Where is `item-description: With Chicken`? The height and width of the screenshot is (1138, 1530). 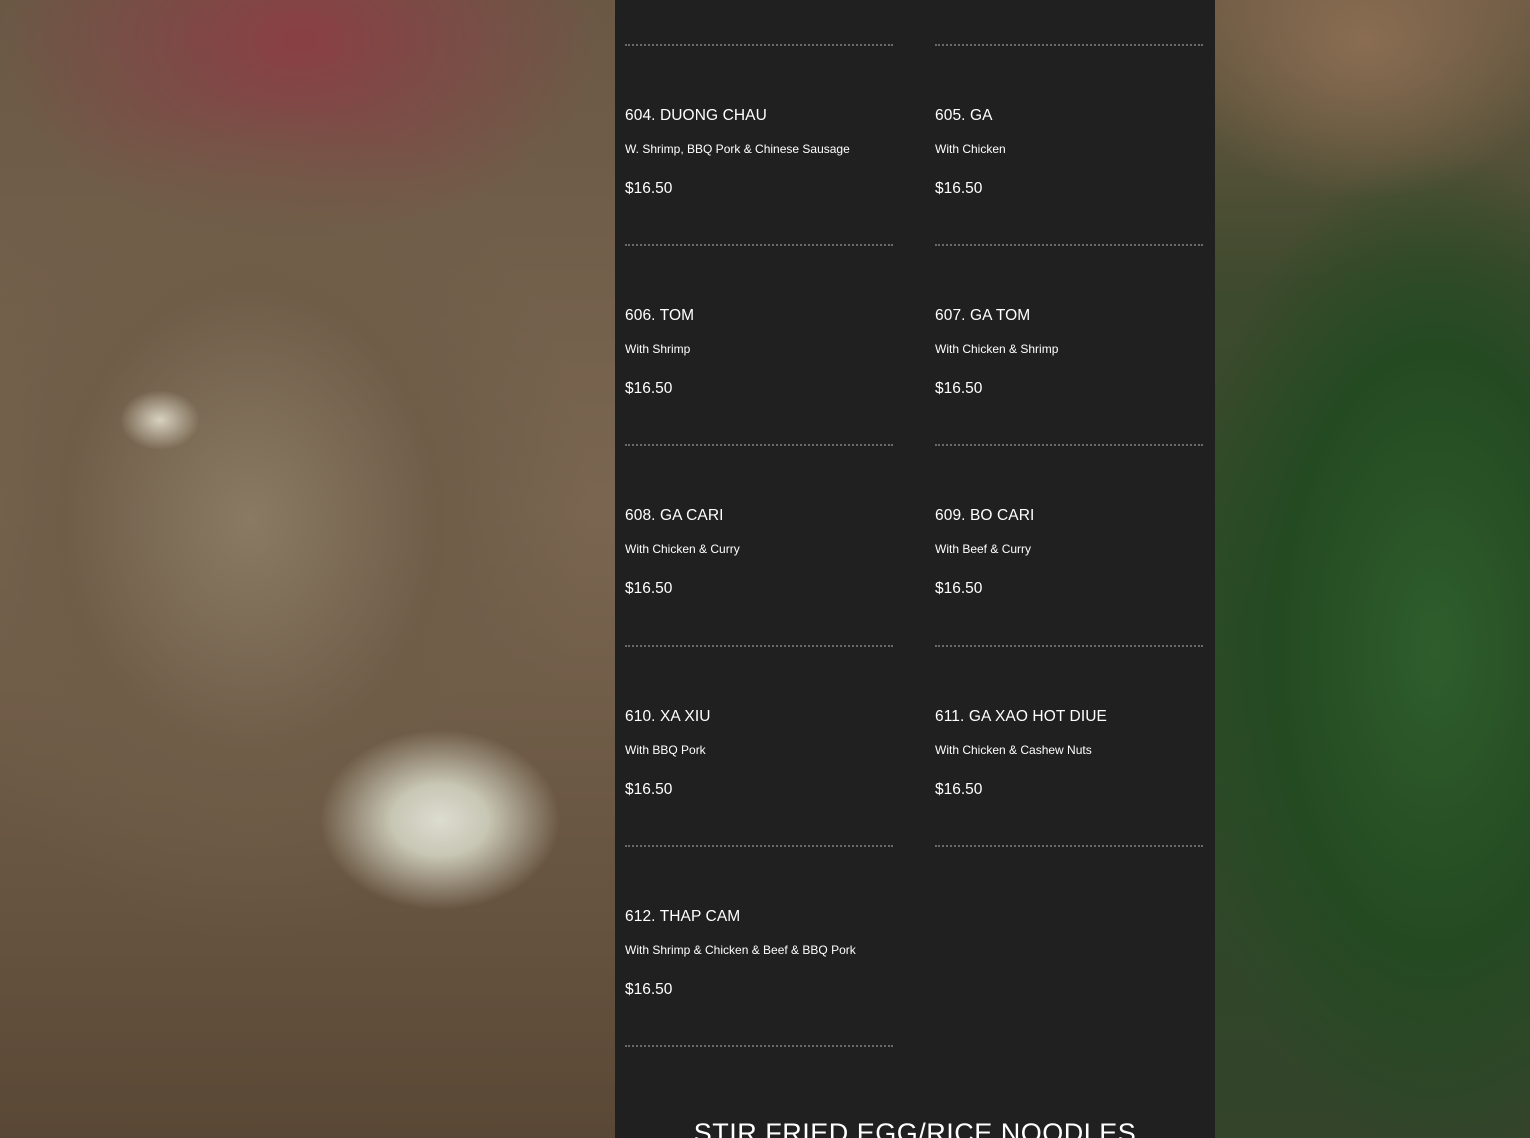
item-description: With Chicken is located at coordinates (970, 149).